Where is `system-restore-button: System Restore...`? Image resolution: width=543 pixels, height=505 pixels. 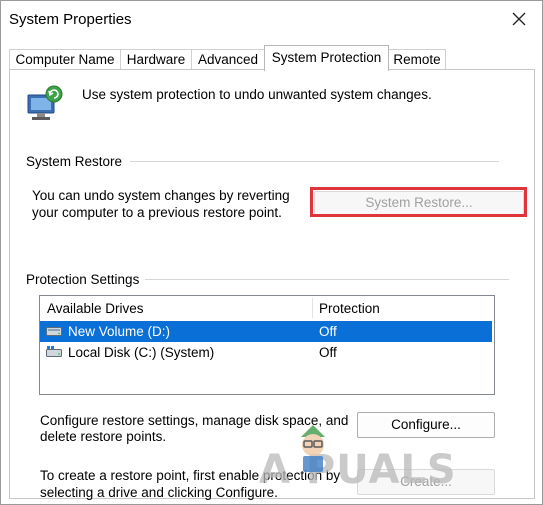 system-restore-button: System Restore... is located at coordinates (419, 203).